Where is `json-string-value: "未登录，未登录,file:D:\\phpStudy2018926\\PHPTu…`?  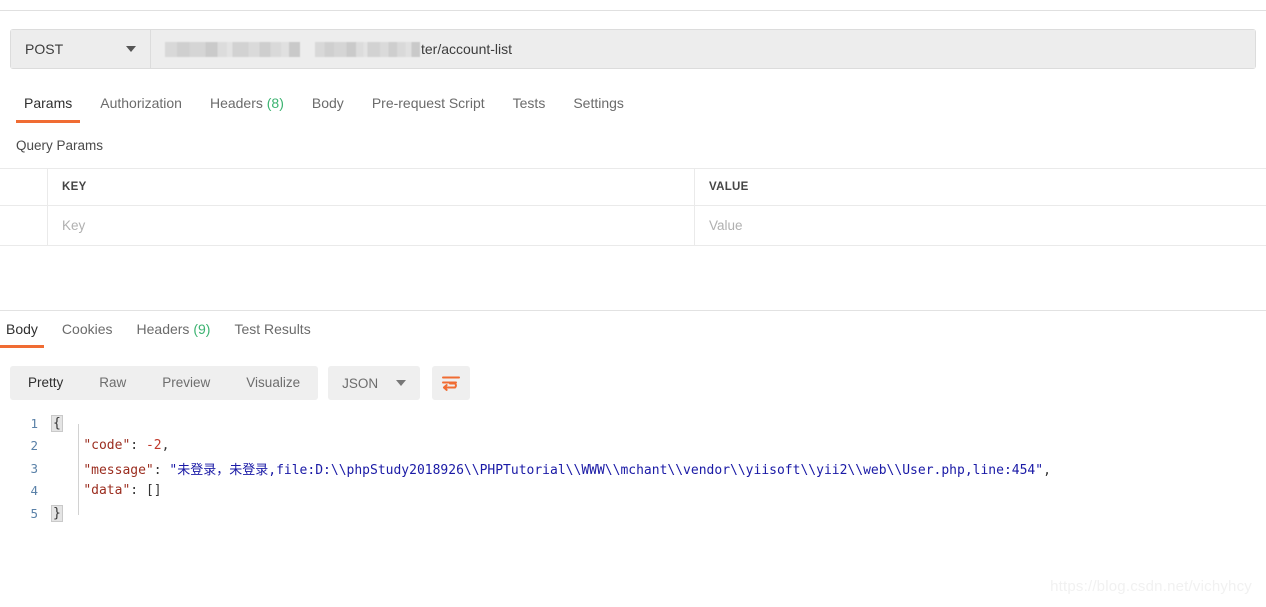 json-string-value: "未登录，未登录,file:D:\\phpStudy2018926\\PHPTu… is located at coordinates (606, 470).